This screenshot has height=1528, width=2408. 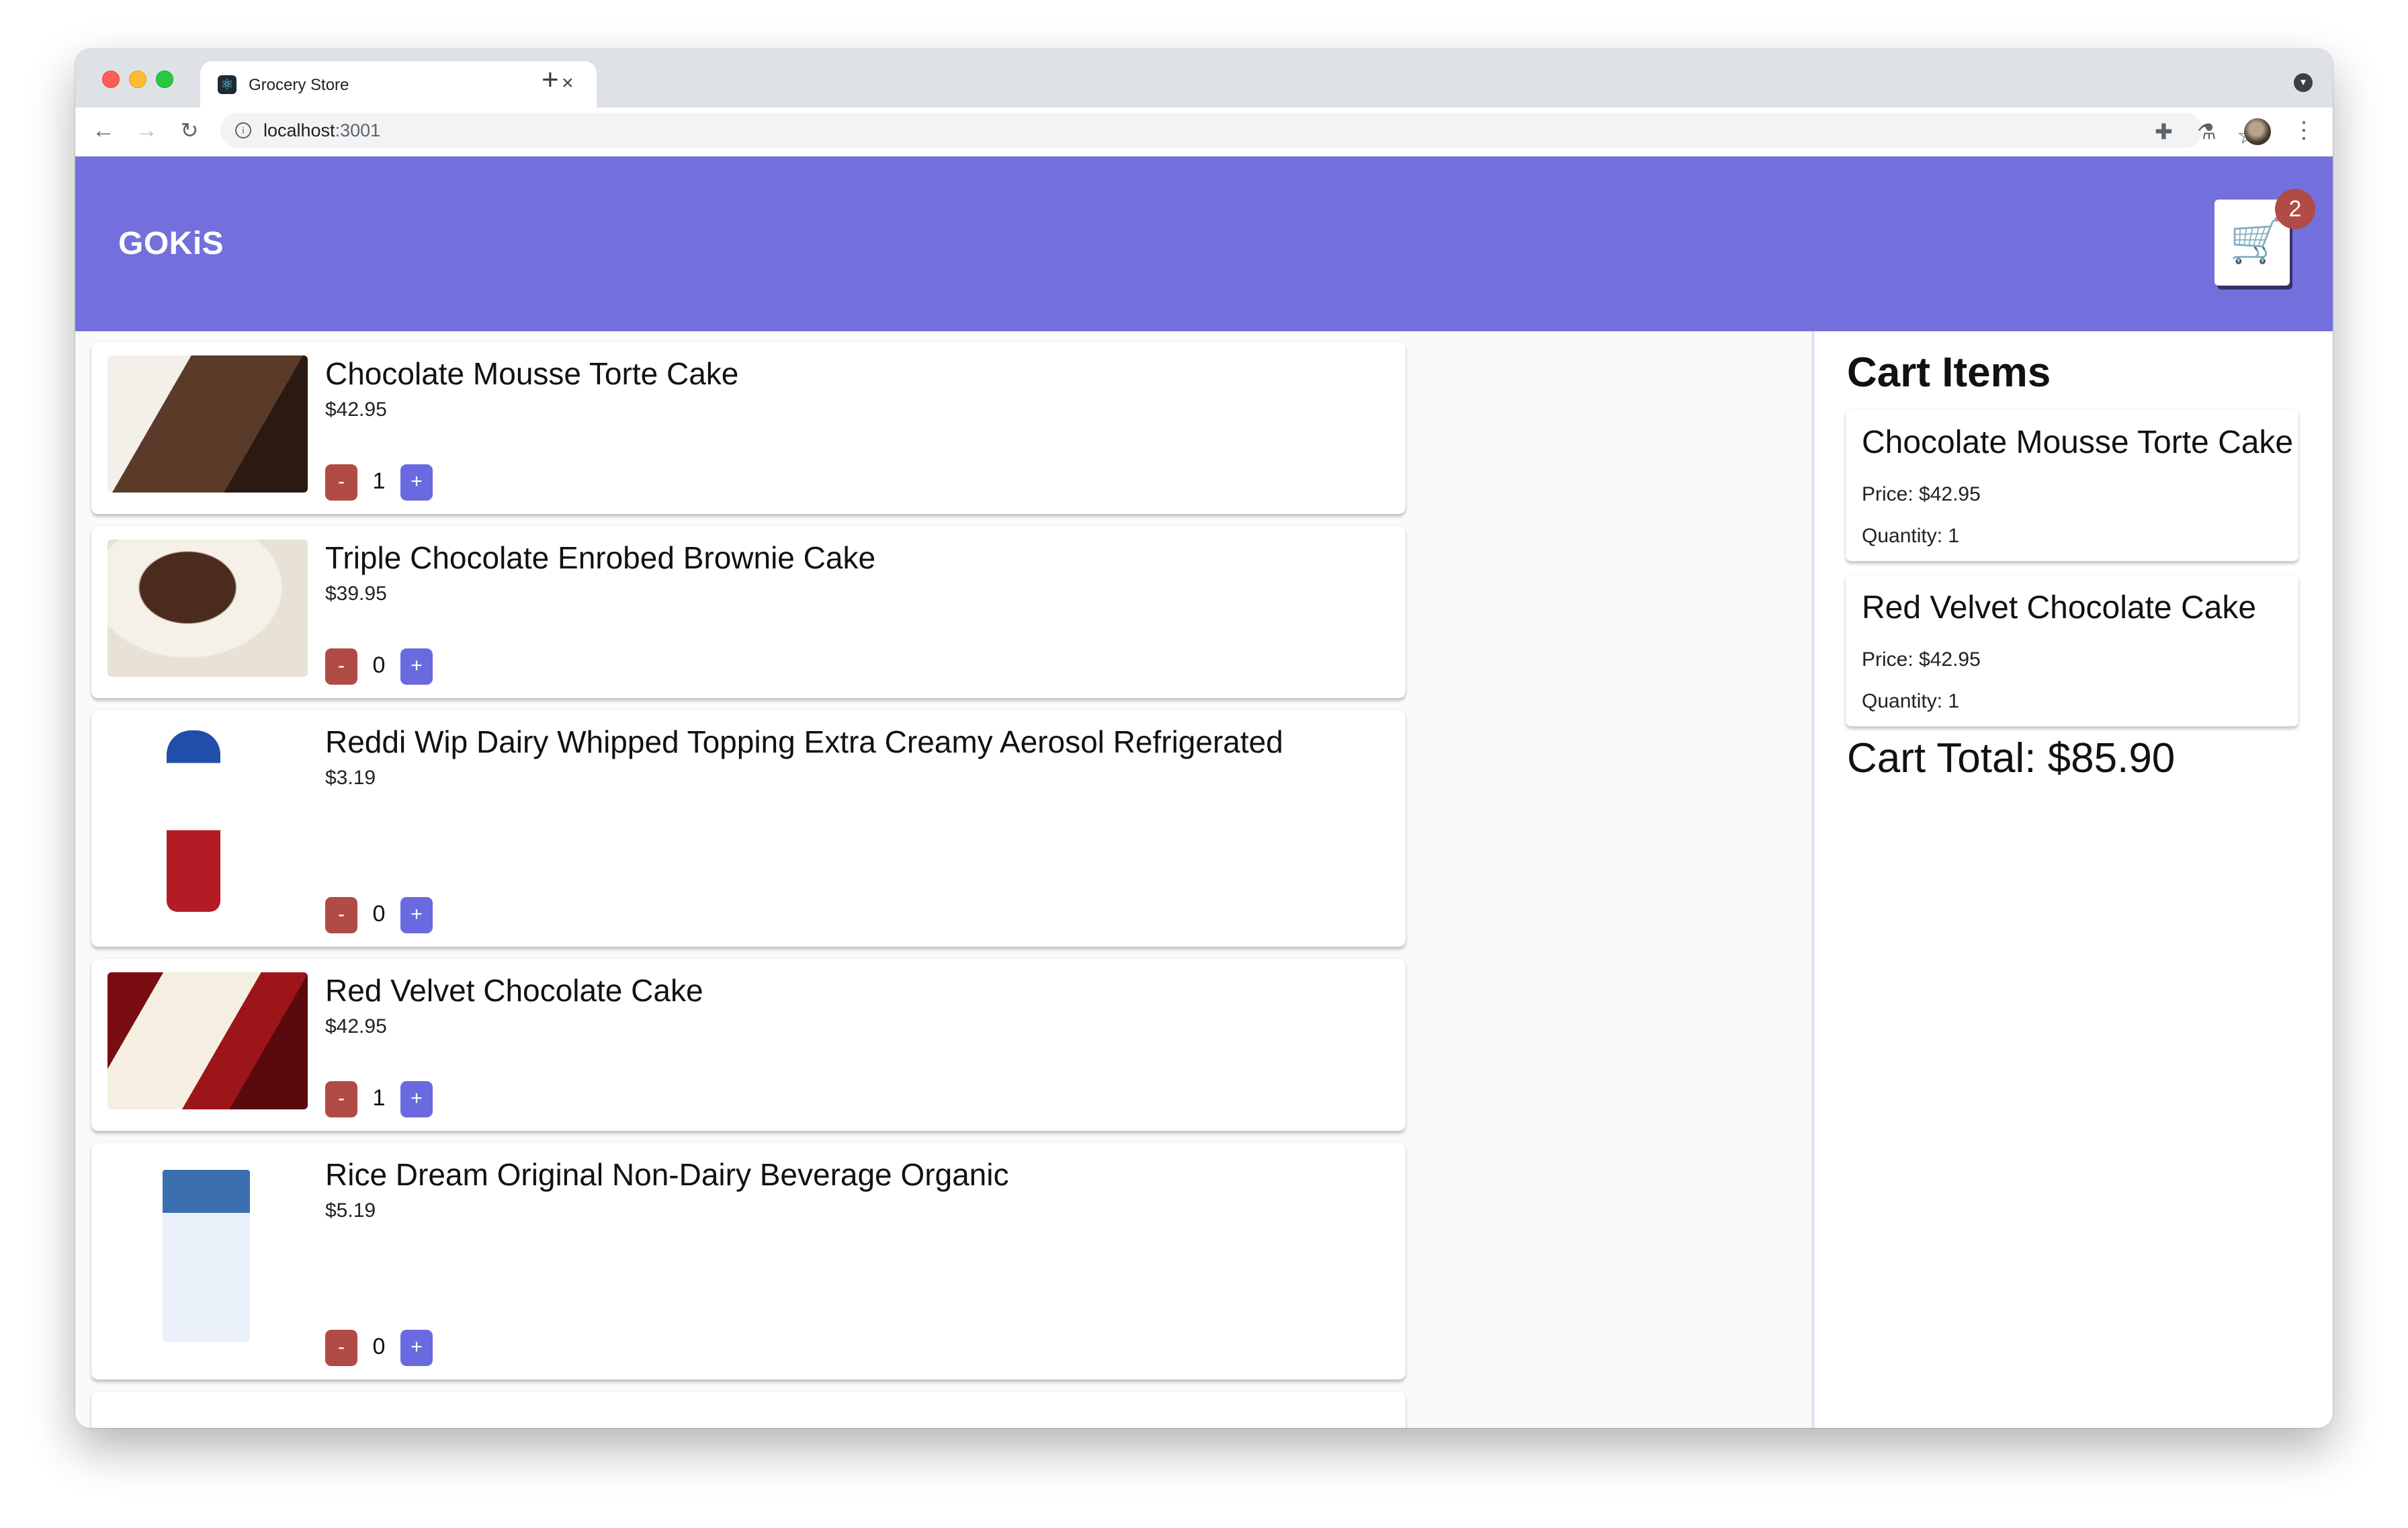 I want to click on url-text: localhost:3001, so click(x=321, y=130).